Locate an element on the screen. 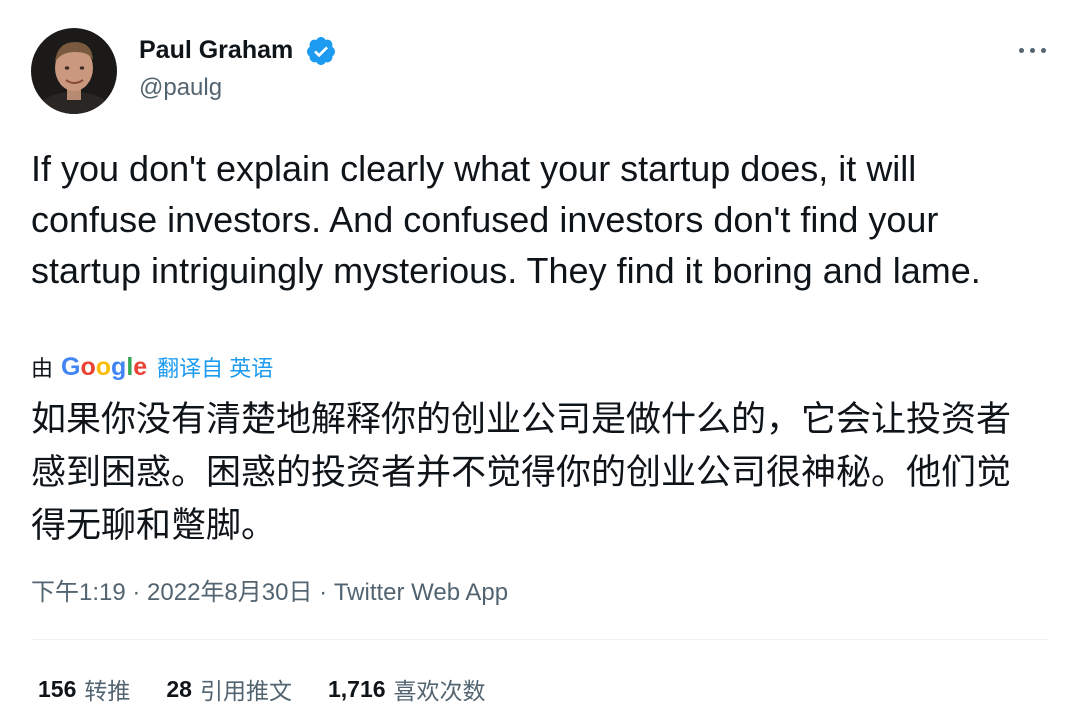 The width and height of the screenshot is (1080, 715). tweet-time: 下午1:19 is located at coordinates (78, 592).